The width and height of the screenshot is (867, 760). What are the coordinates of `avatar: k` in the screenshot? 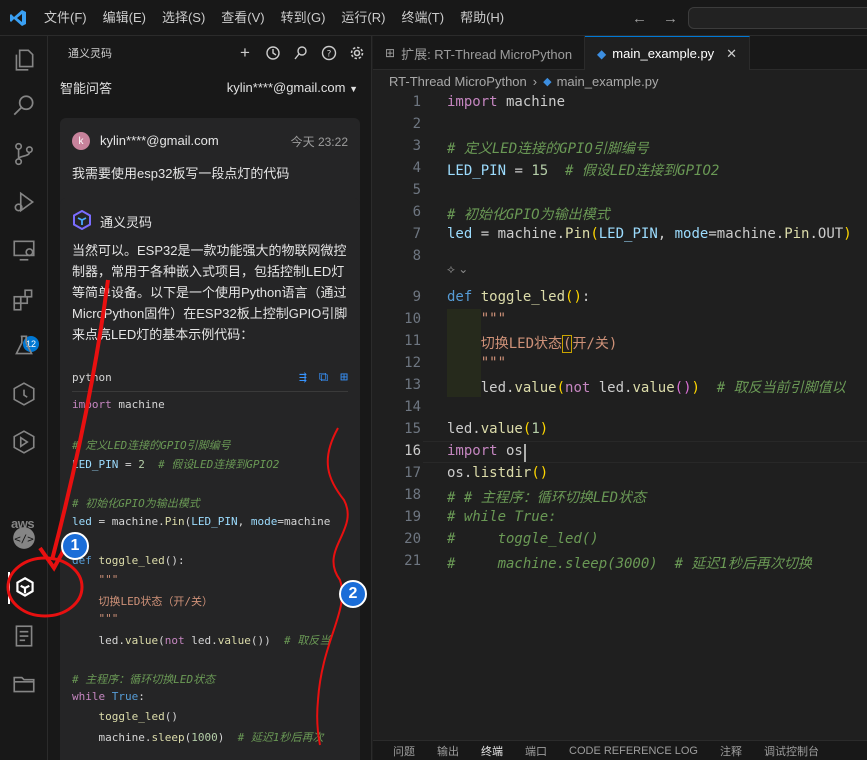 It's located at (81, 141).